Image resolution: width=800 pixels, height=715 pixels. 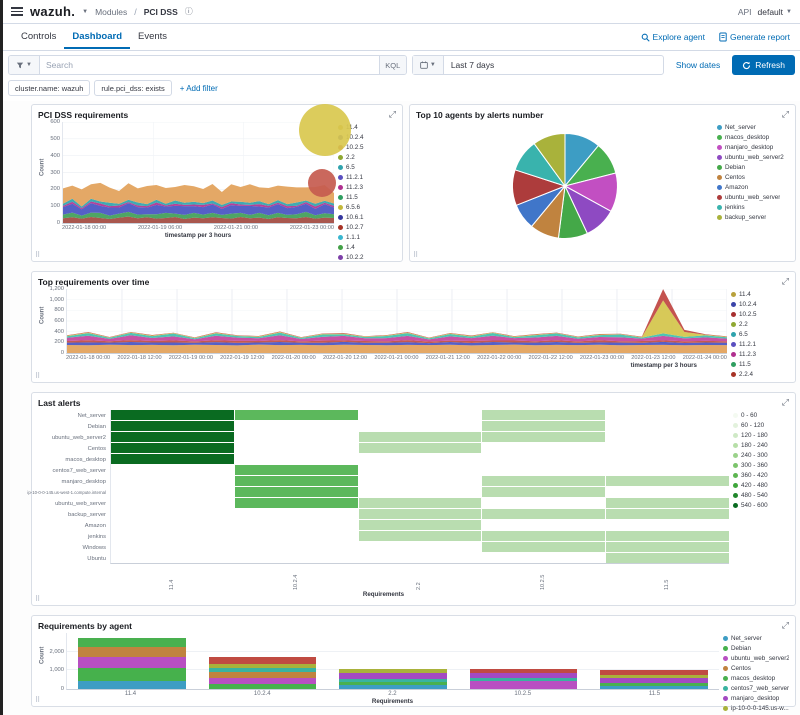 What do you see at coordinates (38, 37) in the screenshot?
I see `tab-controls: Controls` at bounding box center [38, 37].